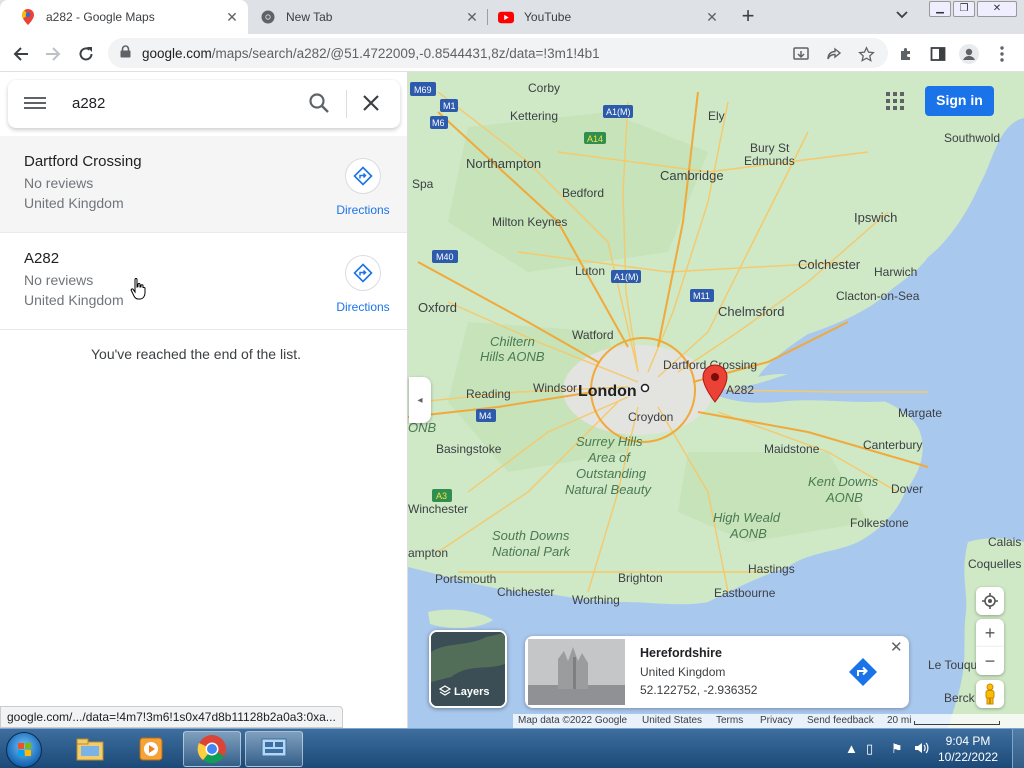 The image size is (1024, 768). What do you see at coordinates (196, 354) in the screenshot?
I see `end-of-list-text: You've reached the end of the list.` at bounding box center [196, 354].